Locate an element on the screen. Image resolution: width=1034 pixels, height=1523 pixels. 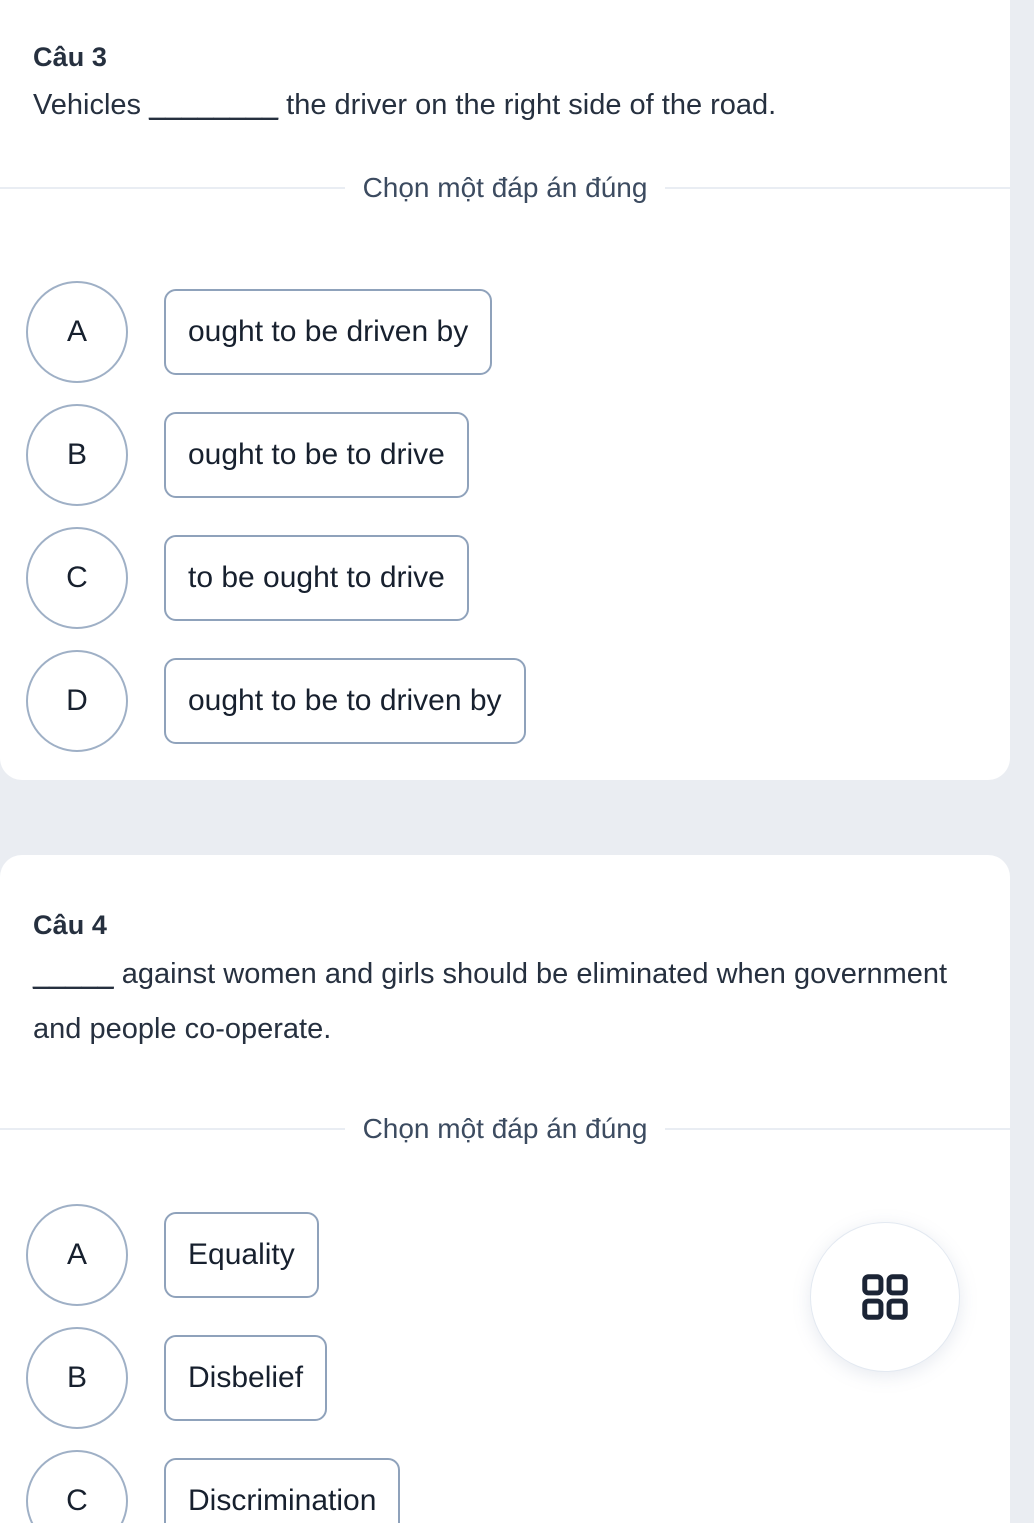
question-4-option-a: A Equality is located at coordinates (172, 1255).